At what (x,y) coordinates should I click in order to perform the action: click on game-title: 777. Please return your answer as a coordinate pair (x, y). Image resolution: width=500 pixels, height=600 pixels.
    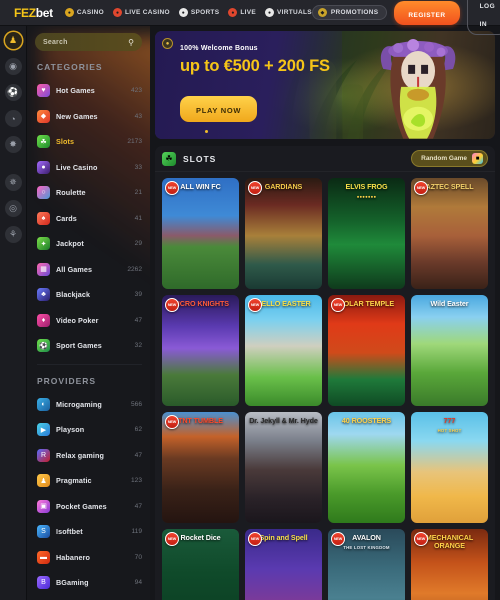
    Looking at the image, I should click on (449, 421).